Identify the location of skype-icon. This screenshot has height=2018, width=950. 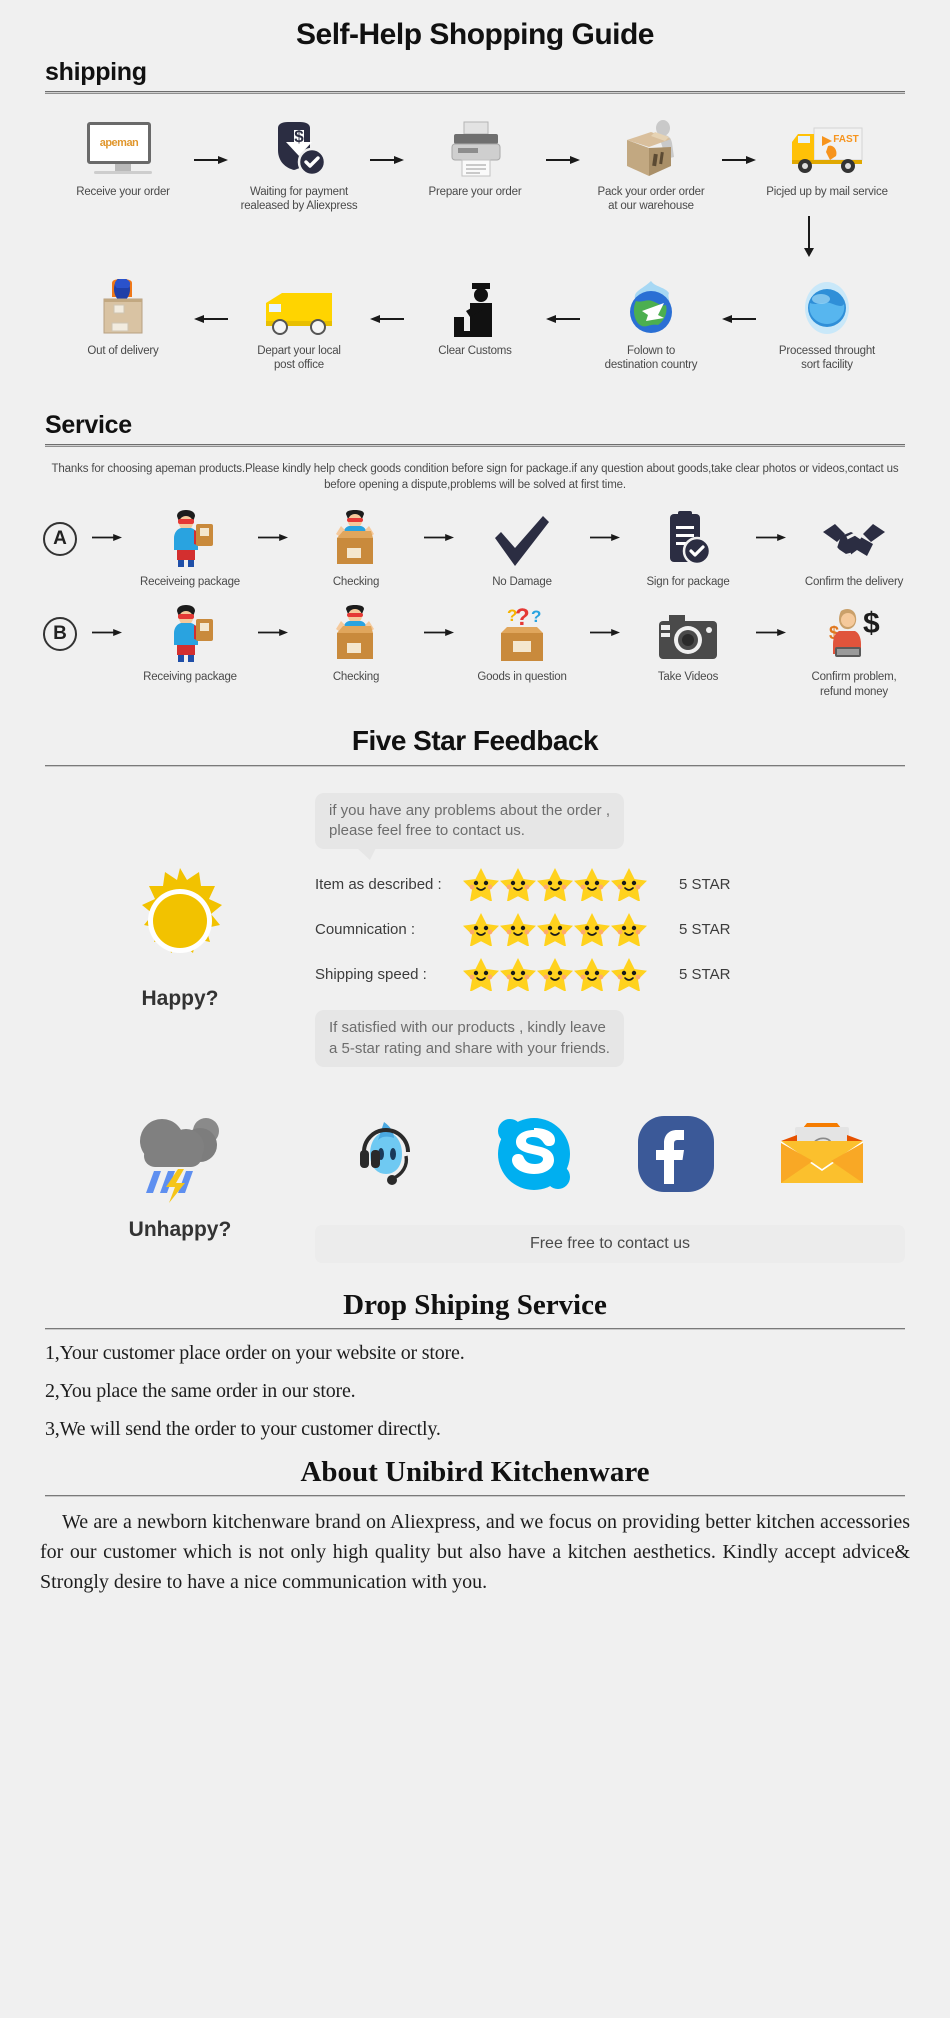
(534, 1156).